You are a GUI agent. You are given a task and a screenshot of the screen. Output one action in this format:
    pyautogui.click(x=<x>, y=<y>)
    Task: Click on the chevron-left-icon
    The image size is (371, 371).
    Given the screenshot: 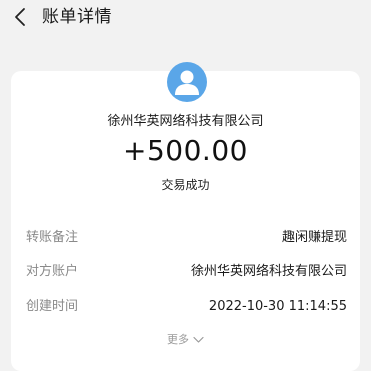 What is the action you would take?
    pyautogui.click(x=20, y=17)
    